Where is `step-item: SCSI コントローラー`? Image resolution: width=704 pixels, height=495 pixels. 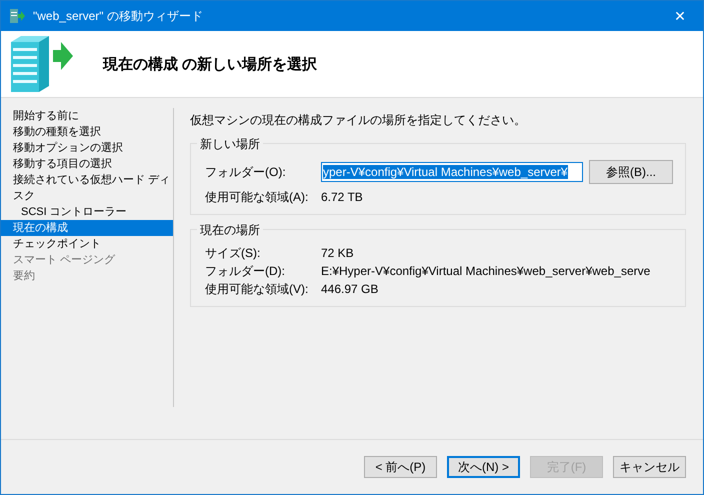 step-item: SCSI コントローラー is located at coordinates (87, 212).